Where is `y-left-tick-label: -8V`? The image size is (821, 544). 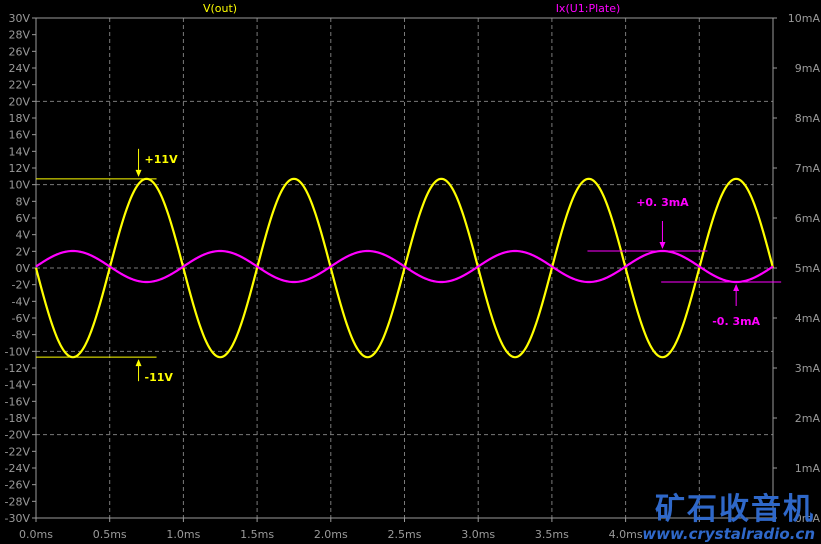
y-left-tick-label: -8V is located at coordinates (21, 335).